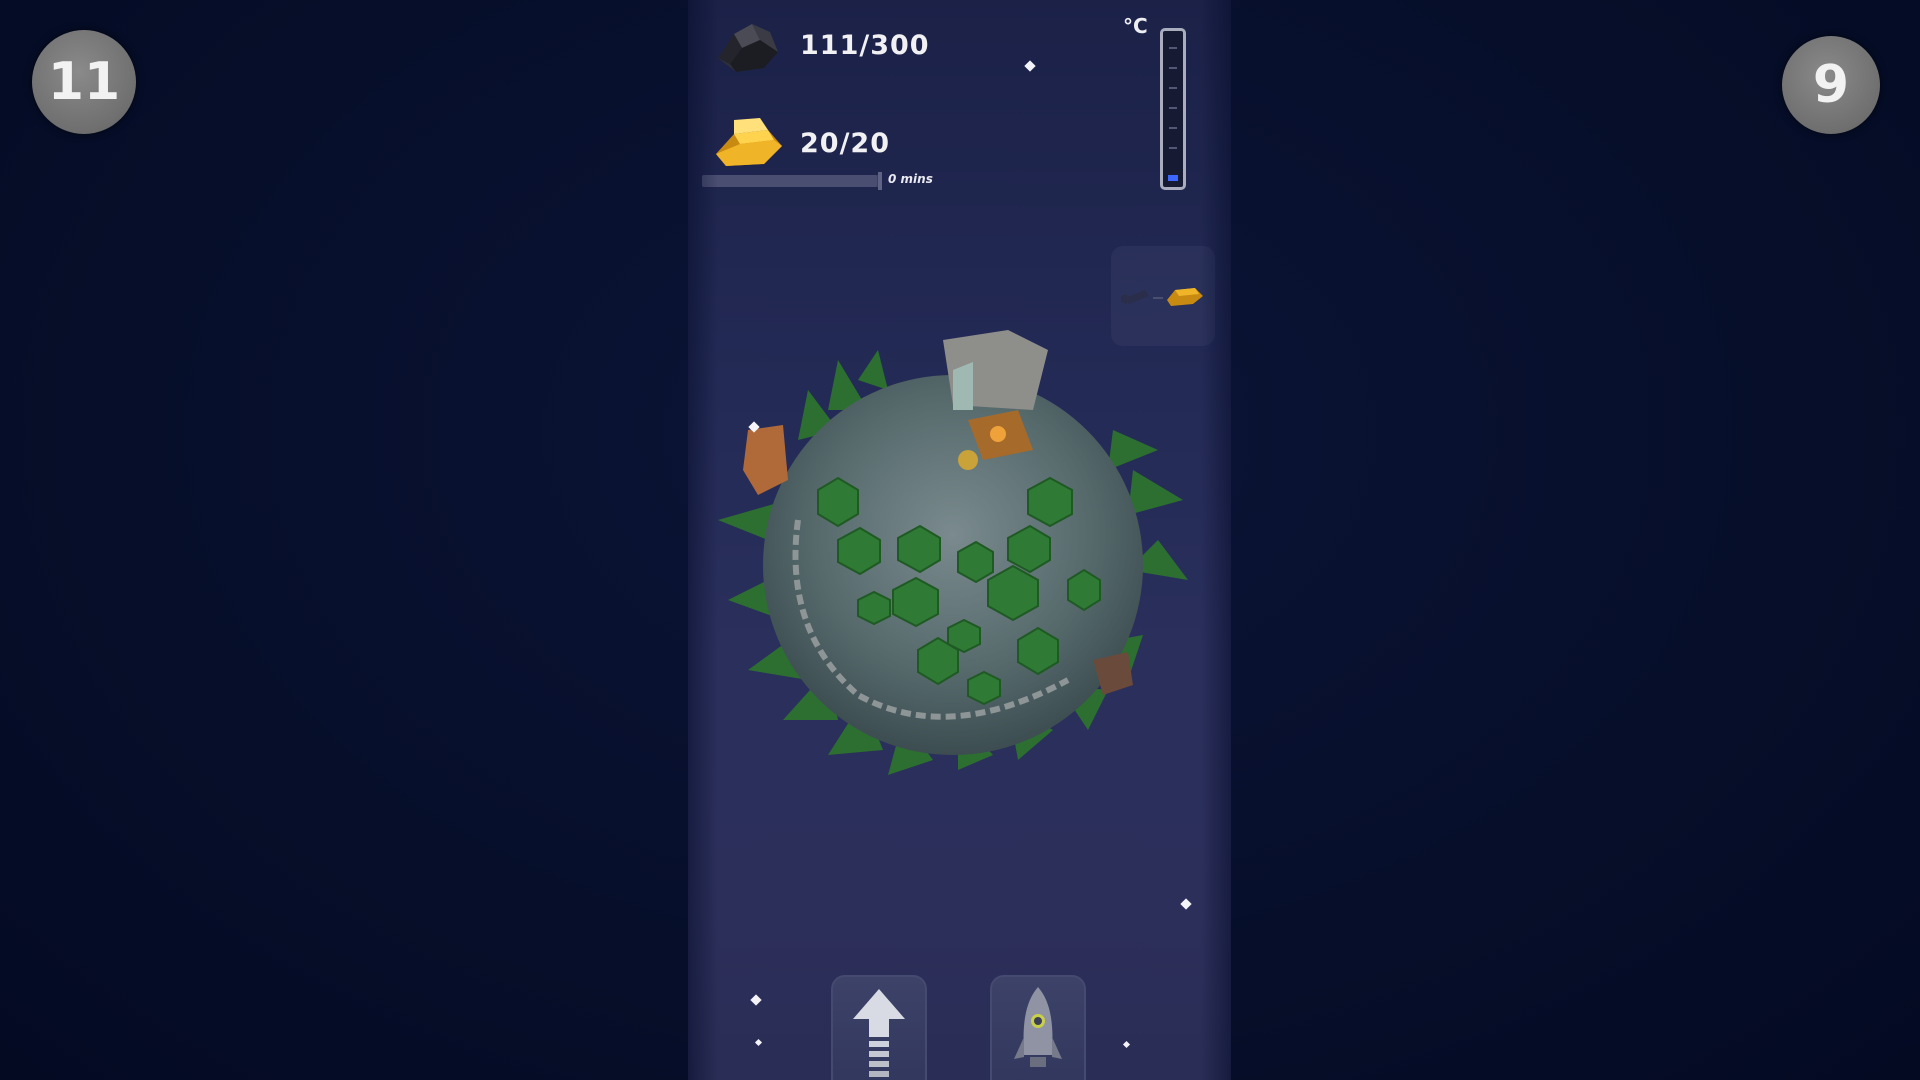 Image resolution: width=1920 pixels, height=1080 pixels. I want to click on production-timer-fill, so click(789, 181).